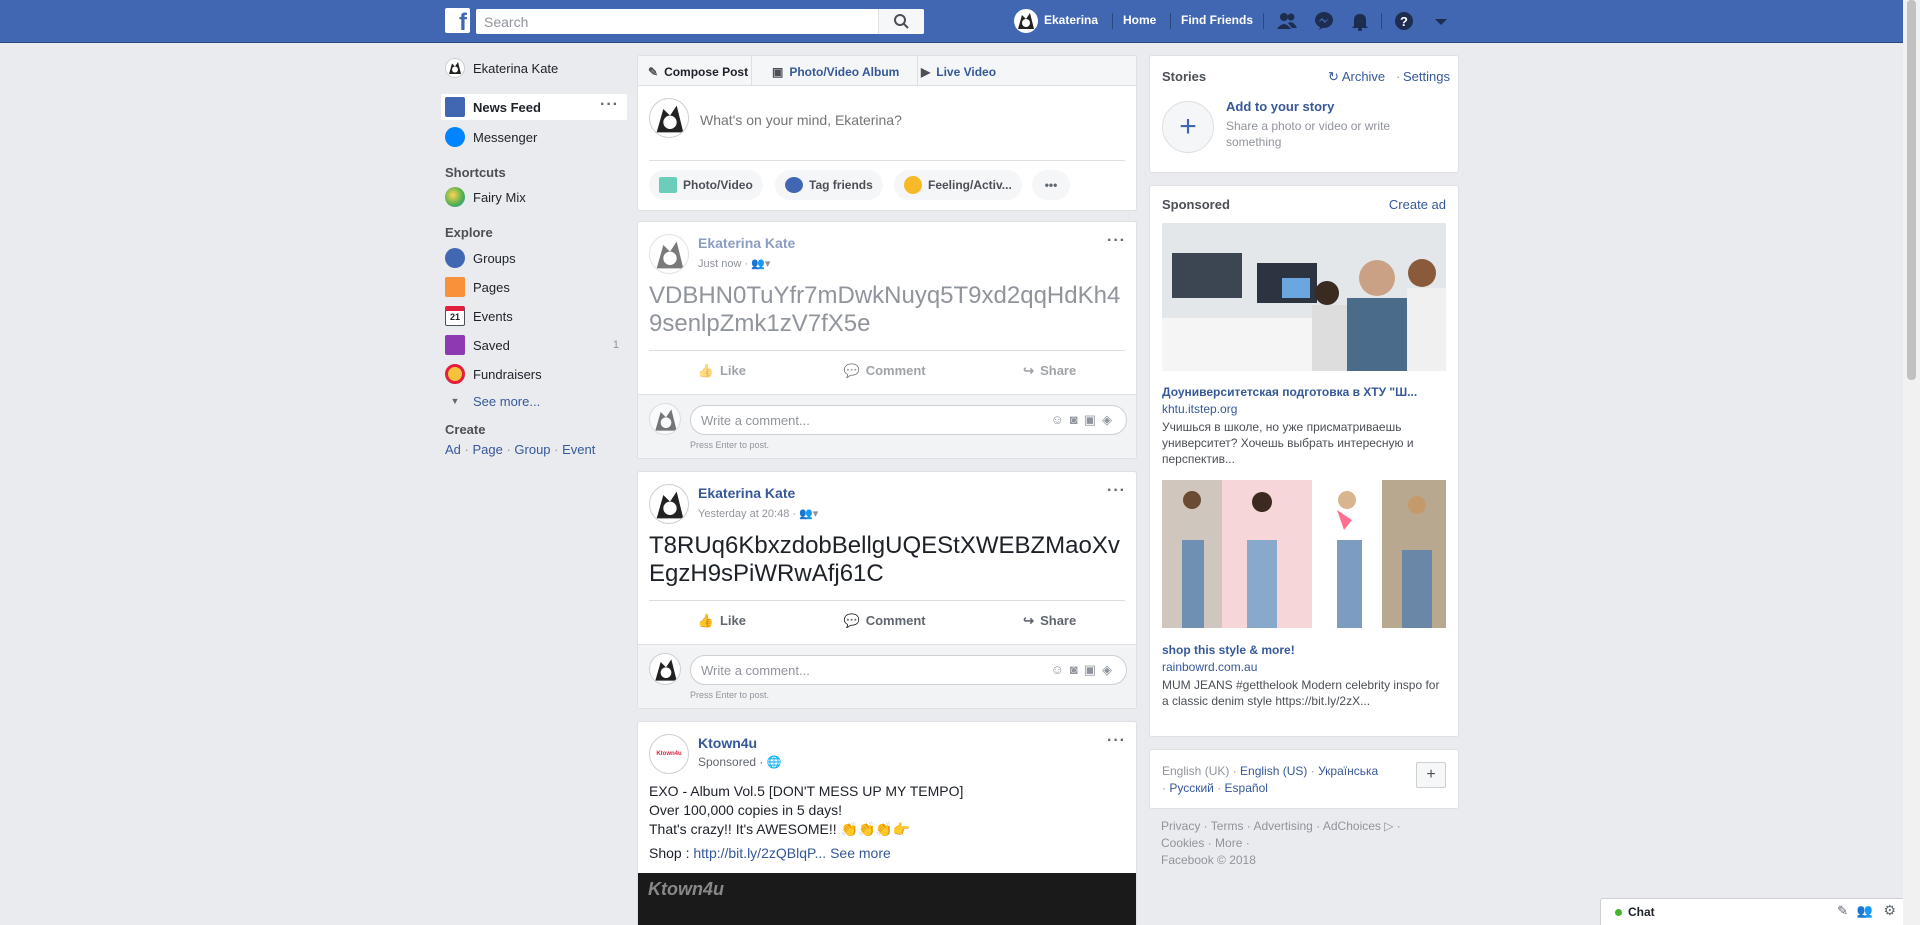 The width and height of the screenshot is (1920, 925). Describe the element at coordinates (578, 449) in the screenshot. I see `create-event-link: Event` at that location.